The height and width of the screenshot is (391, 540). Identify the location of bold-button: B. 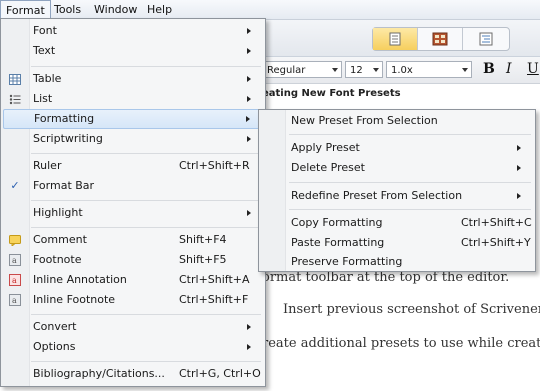
(489, 69).